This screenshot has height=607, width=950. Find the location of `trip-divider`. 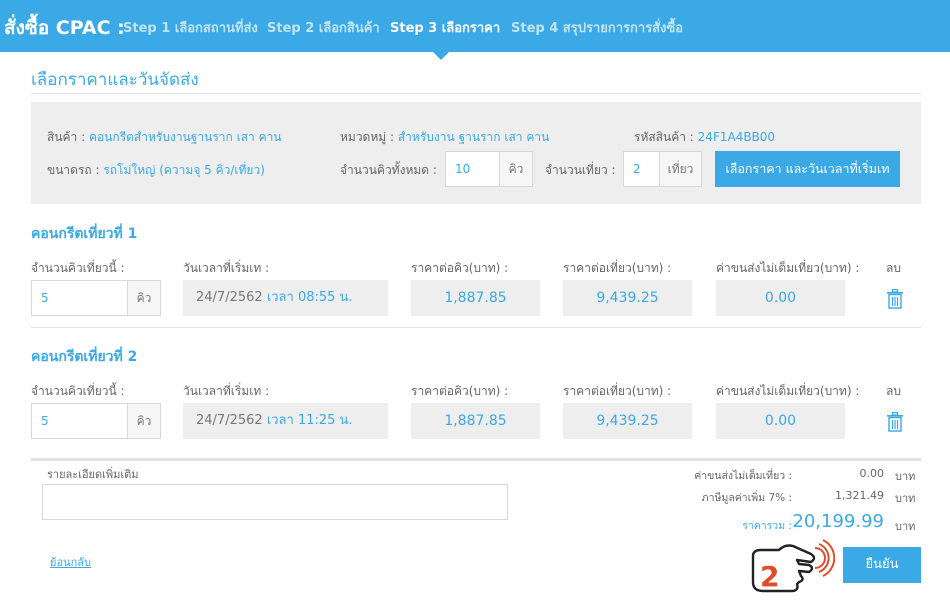

trip-divider is located at coordinates (476, 327).